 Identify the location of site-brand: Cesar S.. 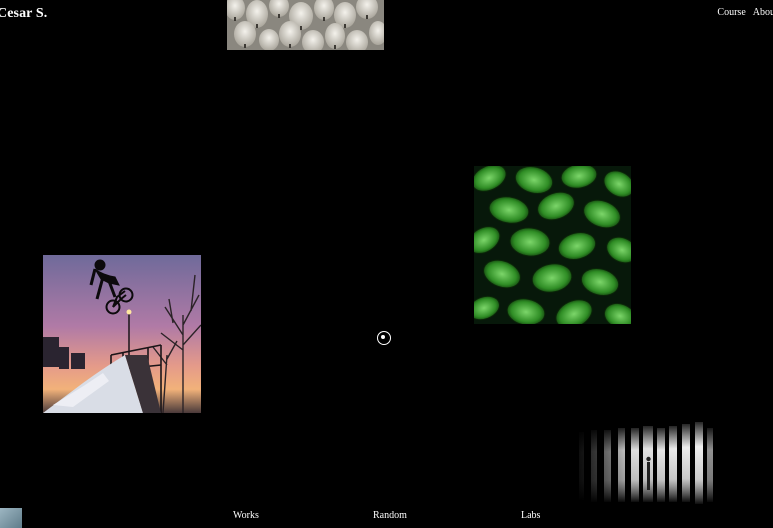
(23, 14).